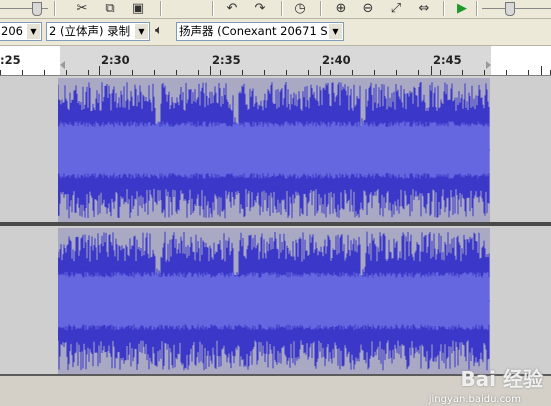 This screenshot has width=551, height=406. What do you see at coordinates (516, 8) in the screenshot?
I see `playback-volume-track` at bounding box center [516, 8].